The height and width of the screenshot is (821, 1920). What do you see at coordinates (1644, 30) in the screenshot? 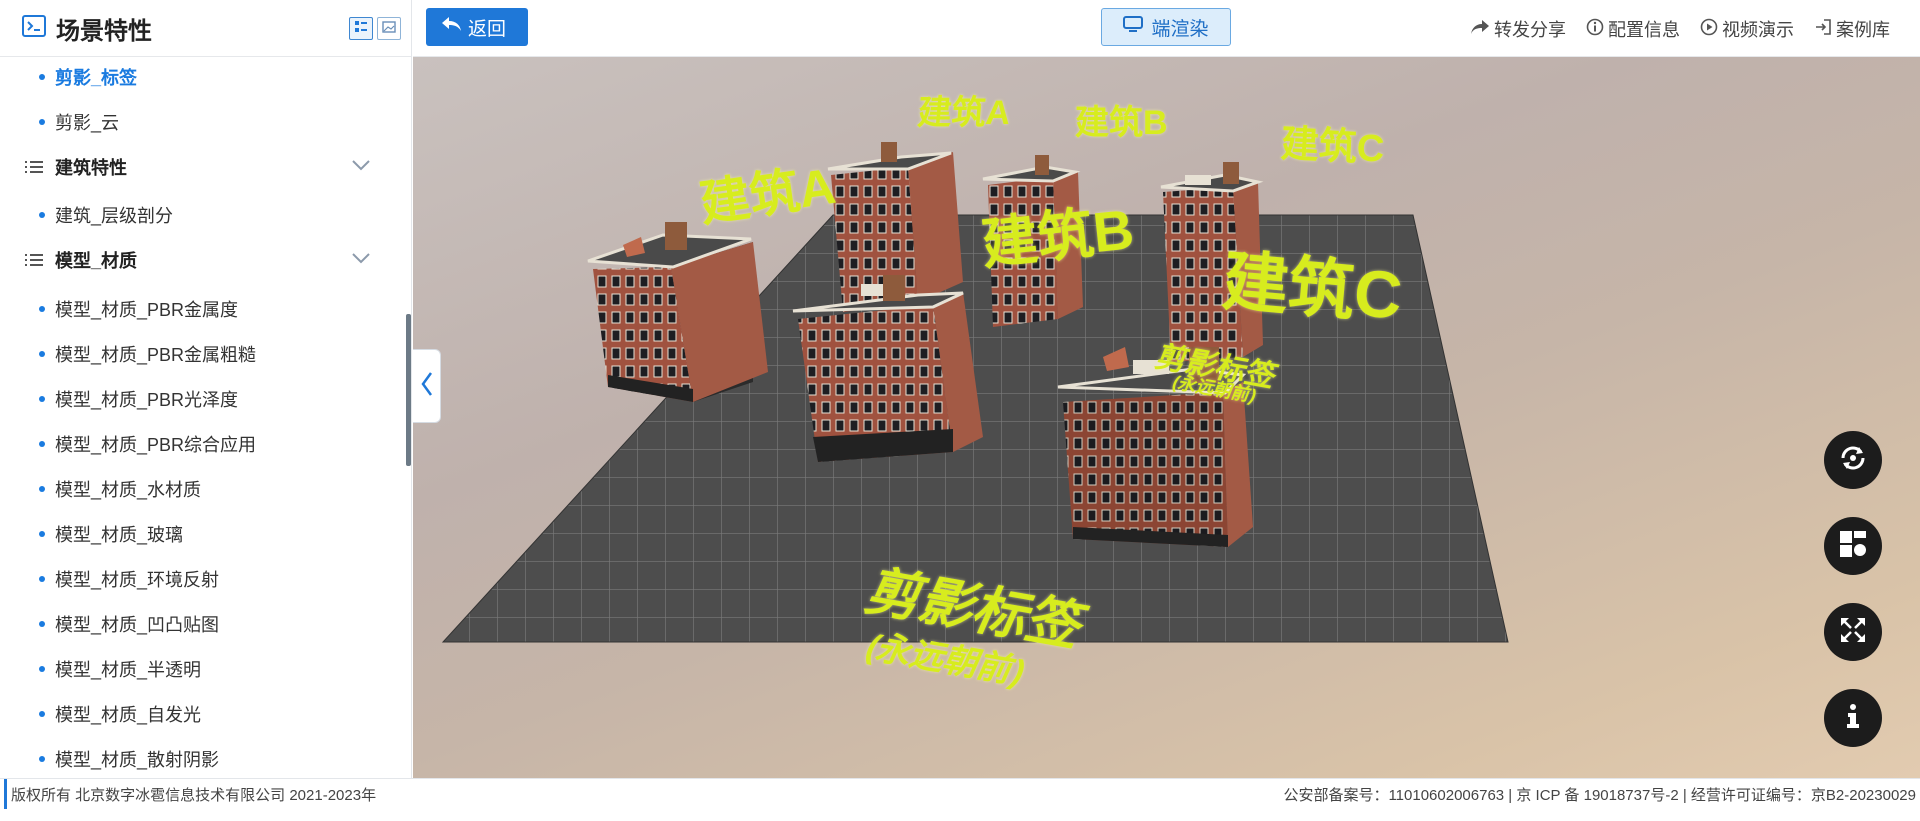
I see `config-info-label: 配置信息` at bounding box center [1644, 30].